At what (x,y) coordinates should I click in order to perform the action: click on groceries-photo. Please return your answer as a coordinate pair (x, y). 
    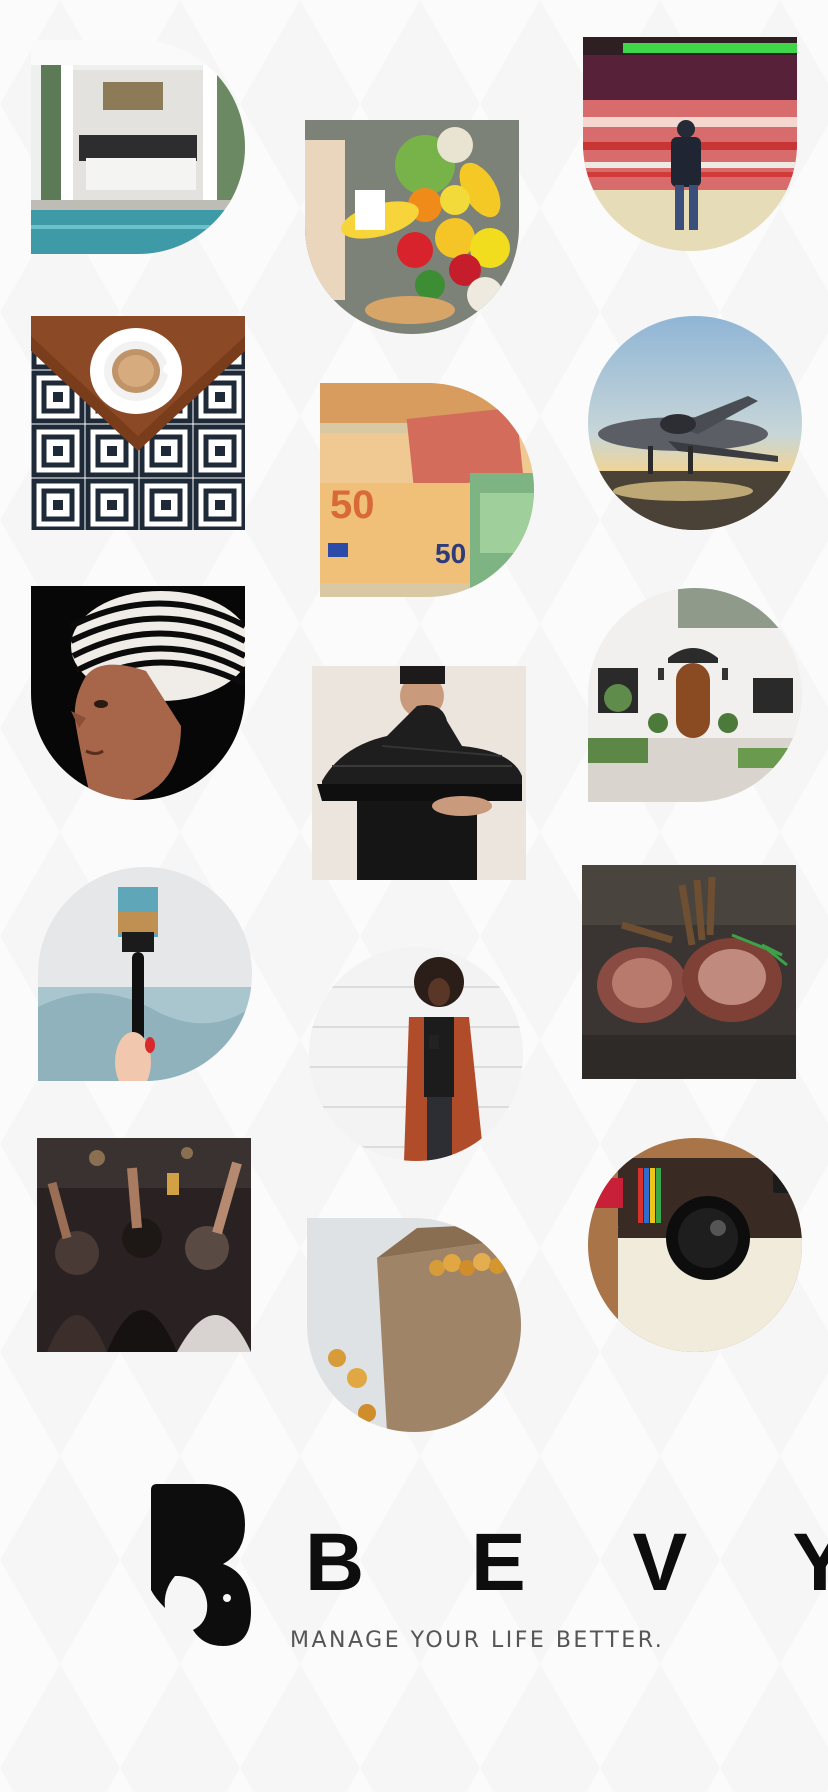
    Looking at the image, I should click on (412, 227).